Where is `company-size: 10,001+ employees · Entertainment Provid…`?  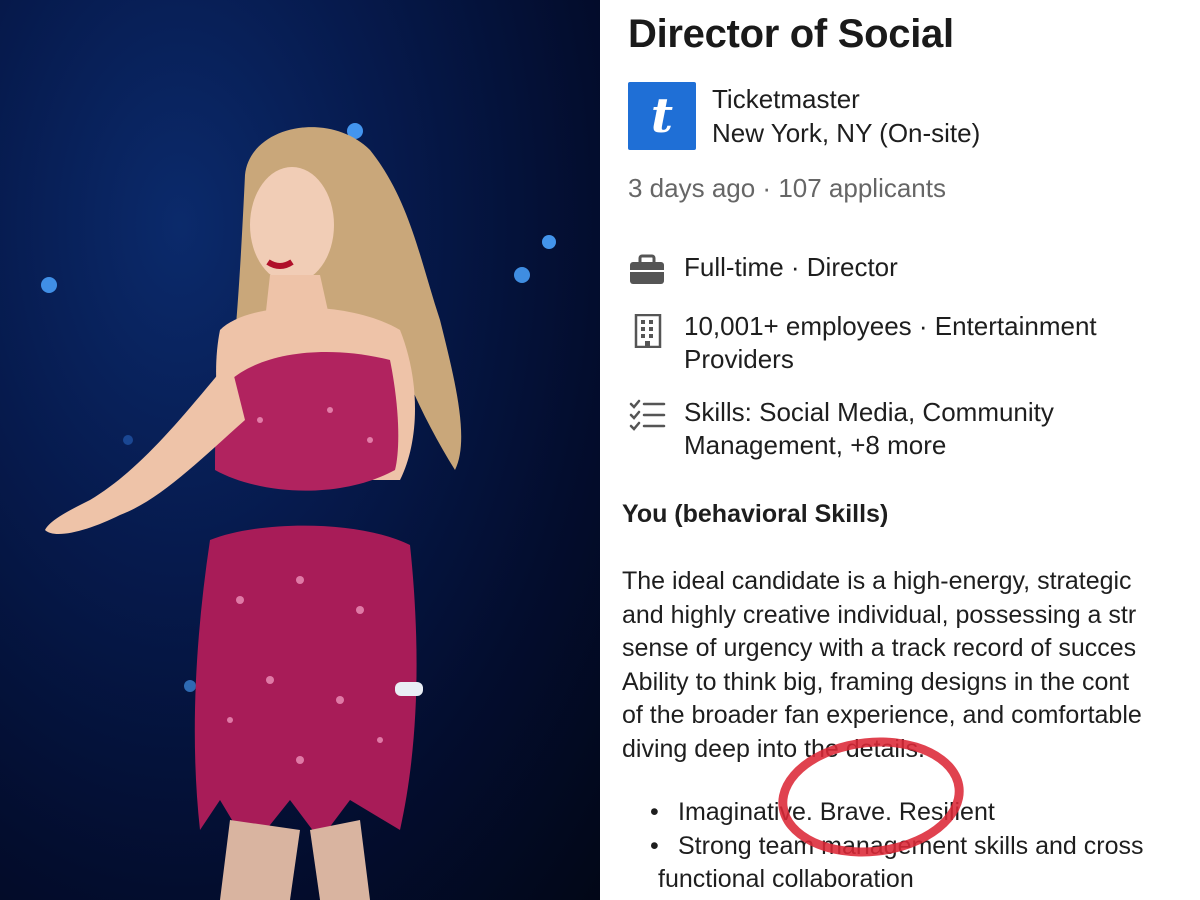
company-size: 10,001+ employees · Entertainment Provid… is located at coordinates (934, 343).